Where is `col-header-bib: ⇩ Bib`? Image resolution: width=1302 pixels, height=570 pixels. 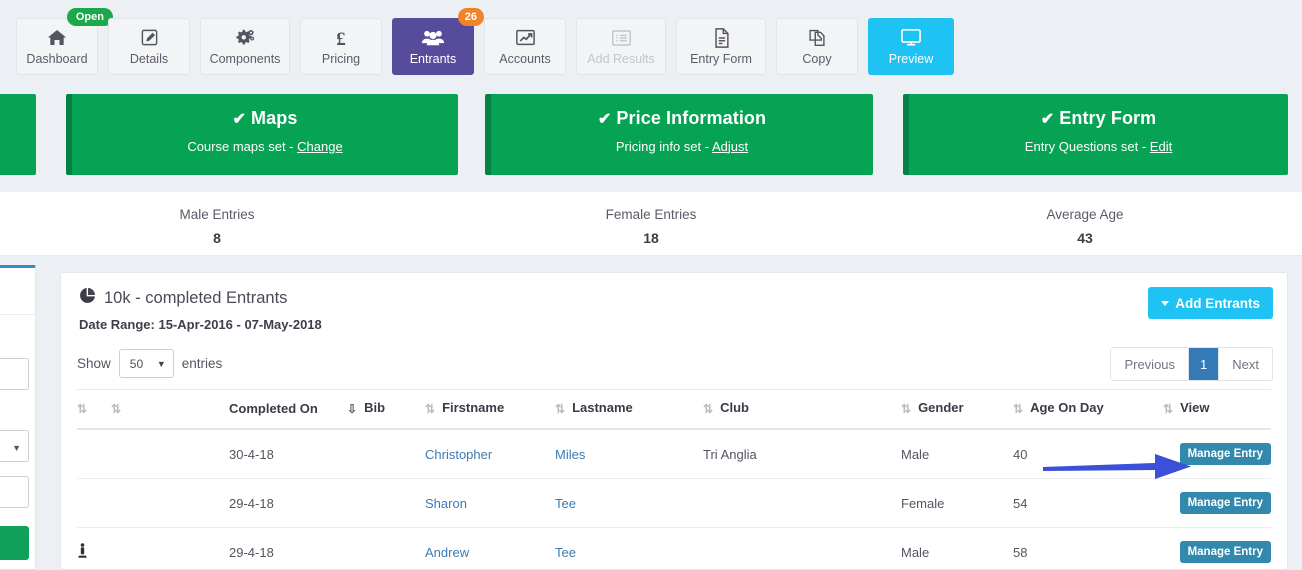
col-header-bib: ⇩ Bib is located at coordinates (386, 409).